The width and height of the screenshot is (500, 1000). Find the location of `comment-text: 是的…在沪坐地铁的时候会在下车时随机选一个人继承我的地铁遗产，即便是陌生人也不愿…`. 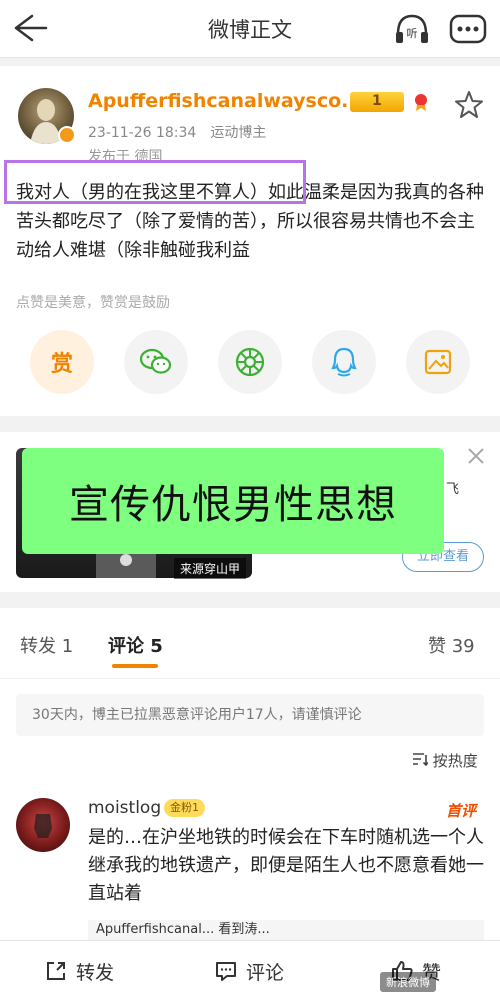

comment-text: 是的…在沪坐地铁的时候会在下车时随机选一个人继承我的地铁遗产，即便是陌生人也不愿… is located at coordinates (286, 865).